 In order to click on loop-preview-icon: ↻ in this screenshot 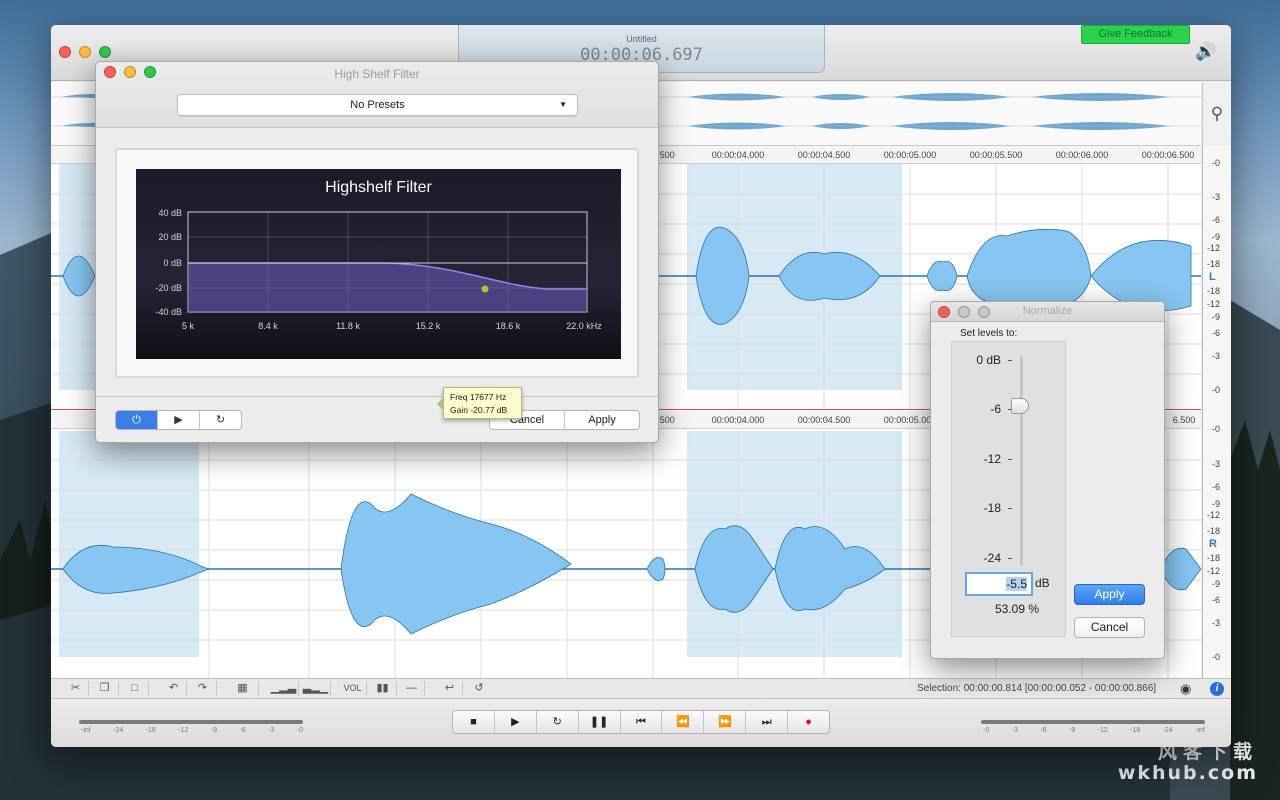, I will do `click(220, 420)`.